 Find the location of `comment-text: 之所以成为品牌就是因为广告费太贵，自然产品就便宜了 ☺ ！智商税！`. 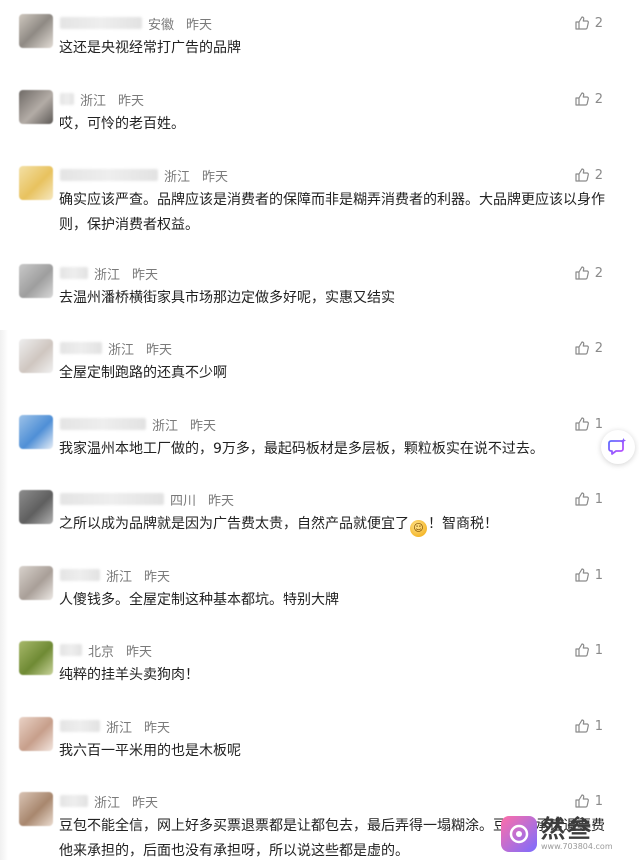

comment-text: 之所以成为品牌就是因为广告费太贵，自然产品就便宜了 ☺ ！智商税！ is located at coordinates (333, 524).